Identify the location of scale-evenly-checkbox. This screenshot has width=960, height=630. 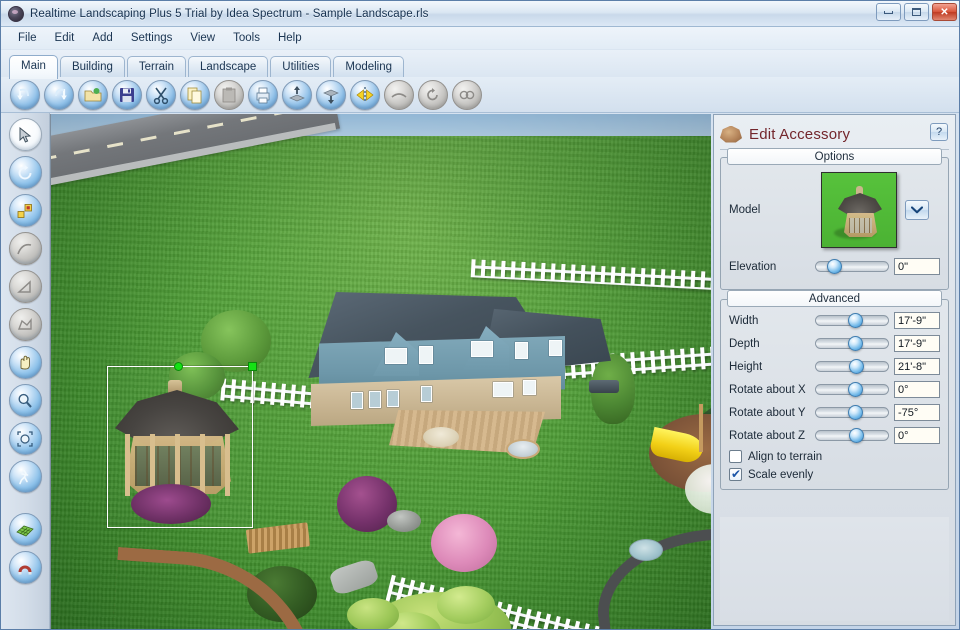
(735, 474).